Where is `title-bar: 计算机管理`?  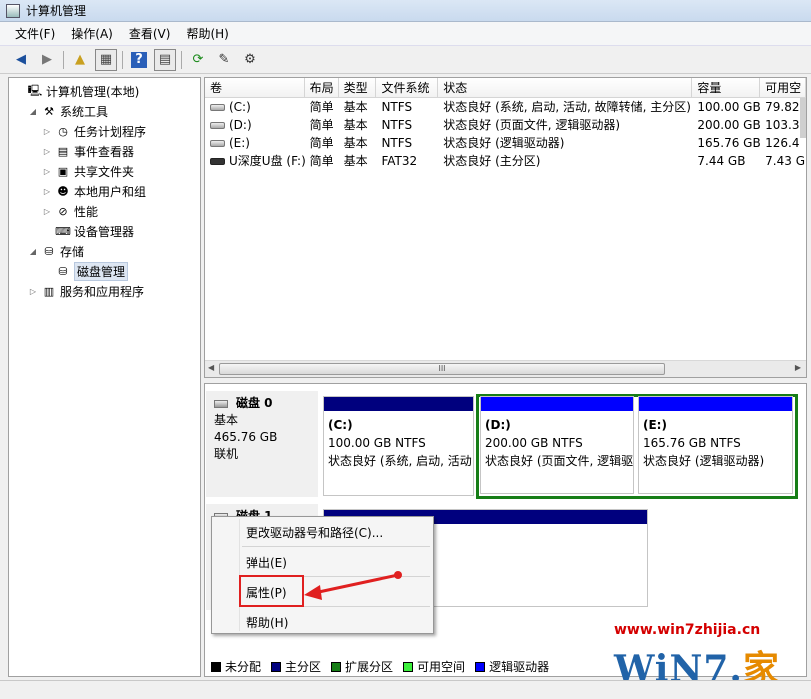 title-bar: 计算机管理 is located at coordinates (405, 11).